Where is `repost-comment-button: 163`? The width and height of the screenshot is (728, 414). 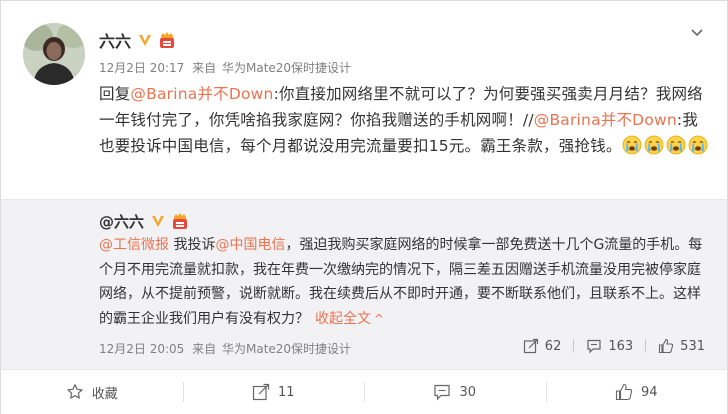
repost-comment-button: 163 is located at coordinates (609, 346).